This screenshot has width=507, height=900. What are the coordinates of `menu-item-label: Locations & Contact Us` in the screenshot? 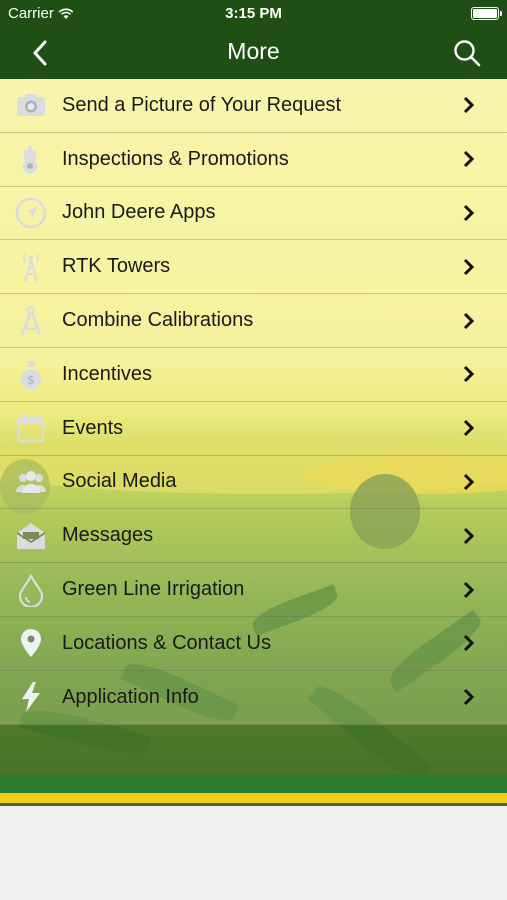 It's located at (166, 642).